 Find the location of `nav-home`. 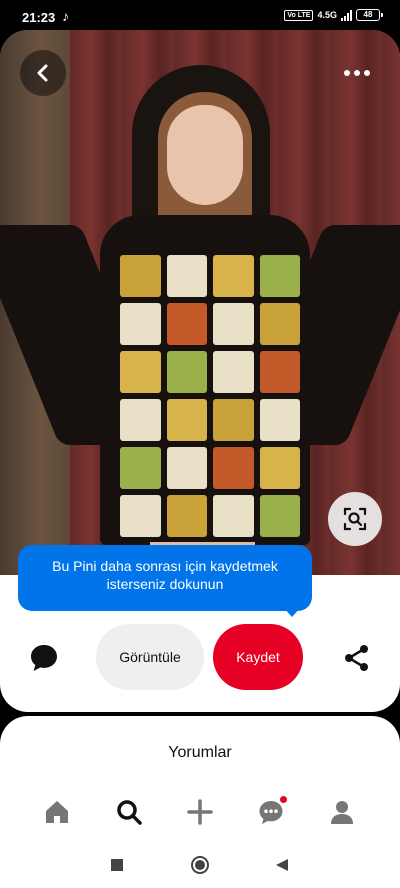

nav-home is located at coordinates (57, 812).